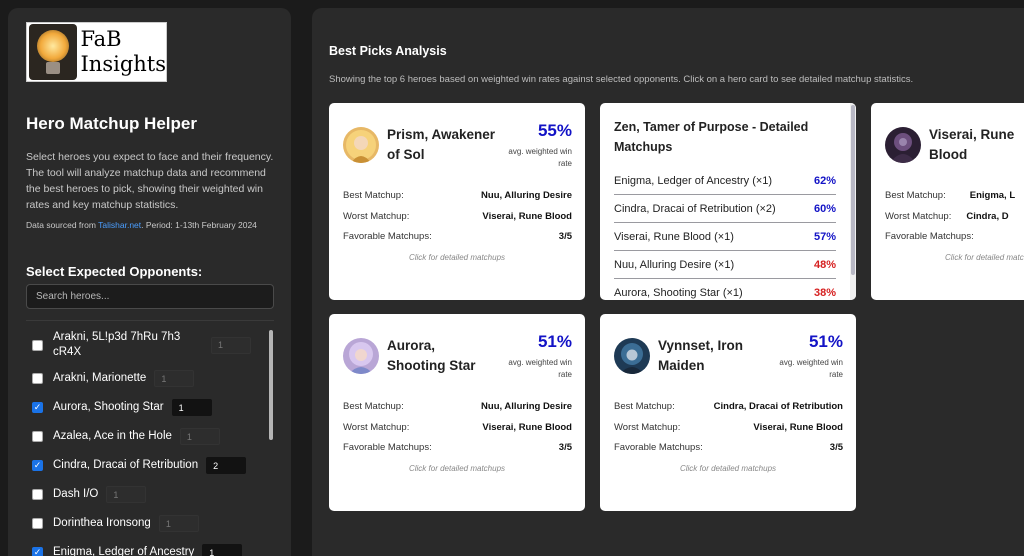 The image size is (1024, 556). What do you see at coordinates (554, 130) in the screenshot?
I see `win-rate: 55%` at bounding box center [554, 130].